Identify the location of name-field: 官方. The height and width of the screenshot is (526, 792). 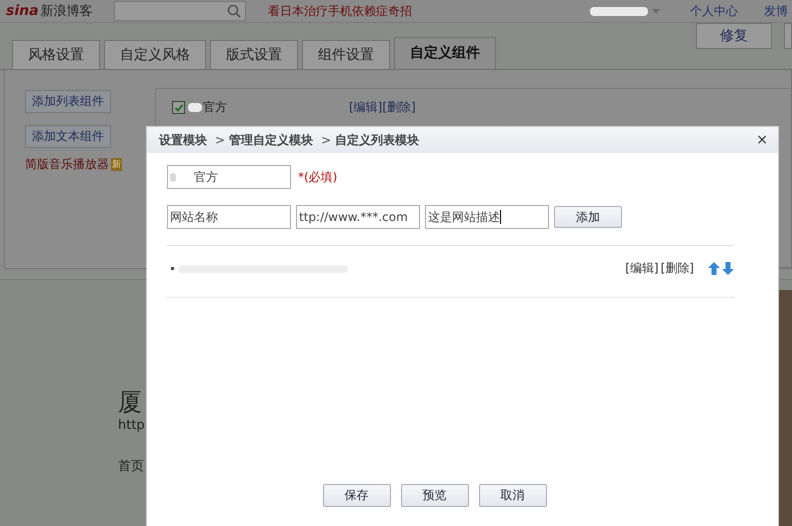
(229, 177).